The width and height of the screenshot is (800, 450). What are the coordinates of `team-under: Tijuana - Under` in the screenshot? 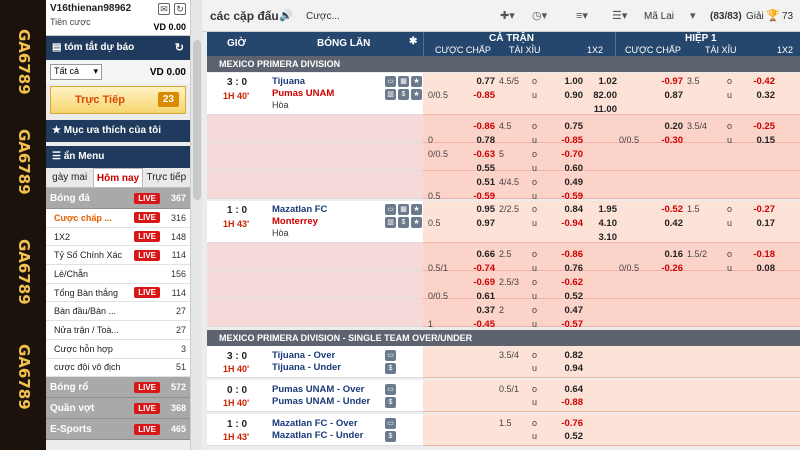 It's located at (306, 367).